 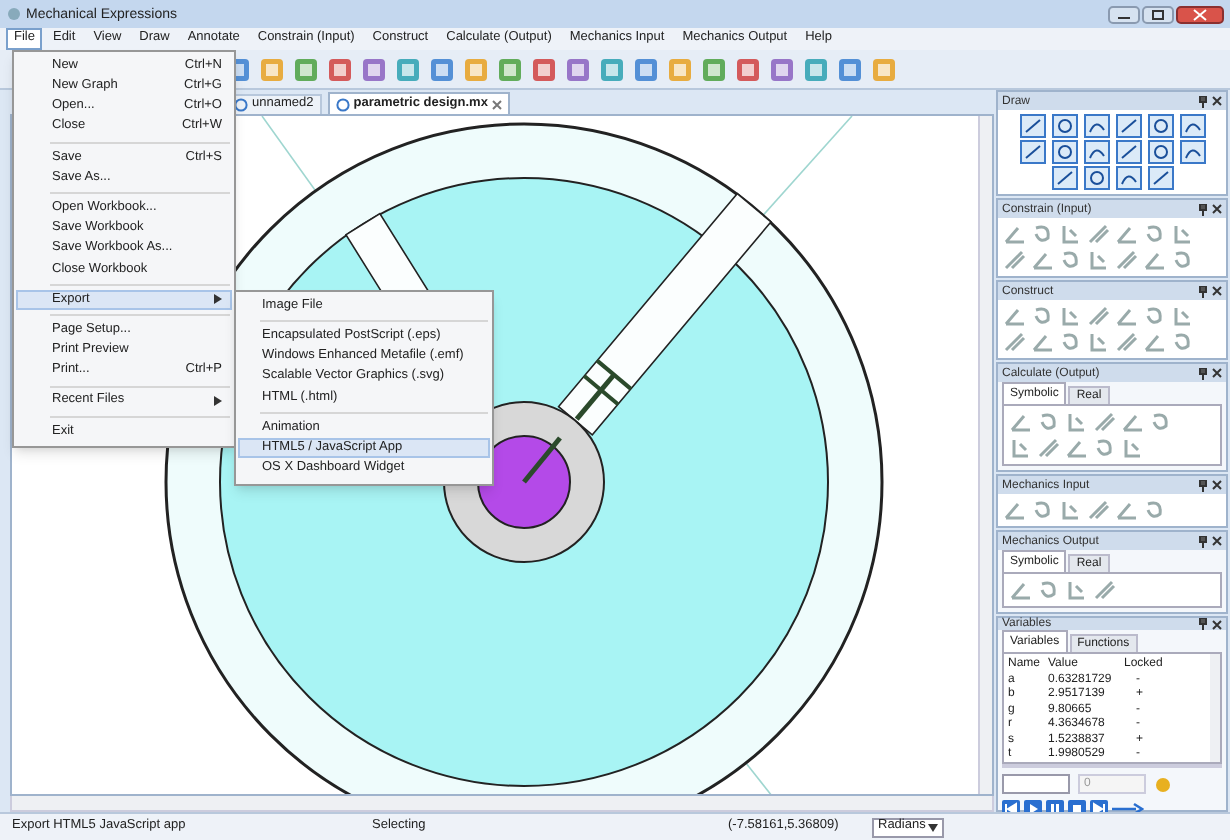 What do you see at coordinates (1200, 14) in the screenshot?
I see `close-button` at bounding box center [1200, 14].